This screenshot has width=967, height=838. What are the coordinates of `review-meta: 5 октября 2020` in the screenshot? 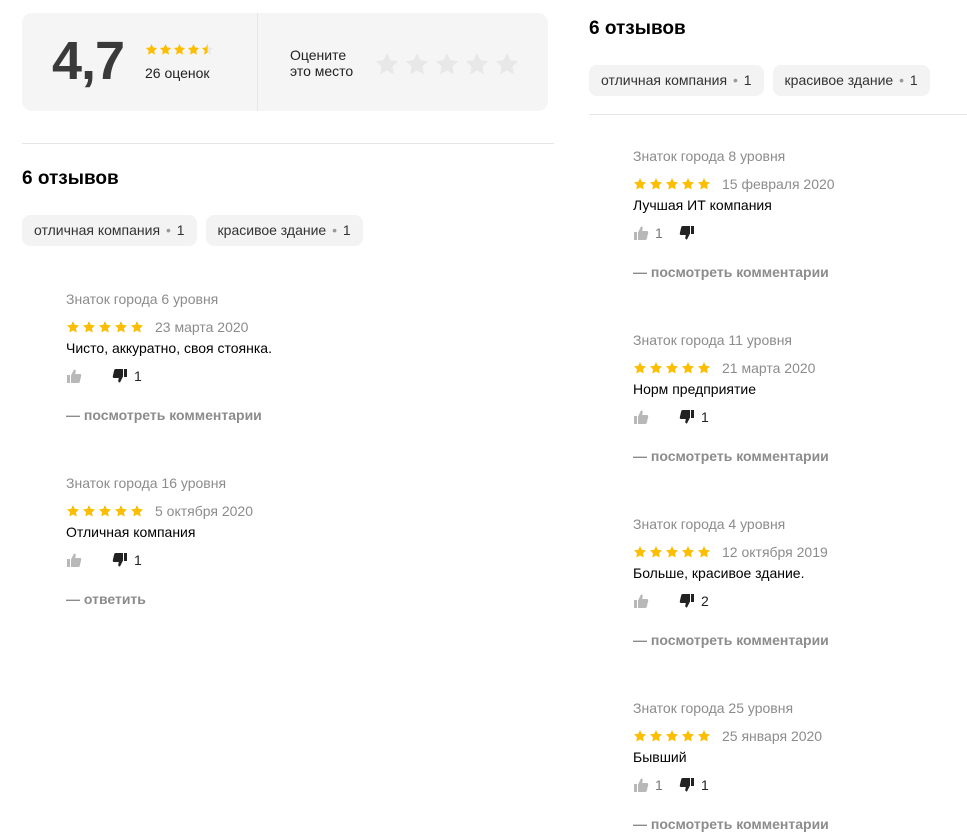 It's located at (226, 511).